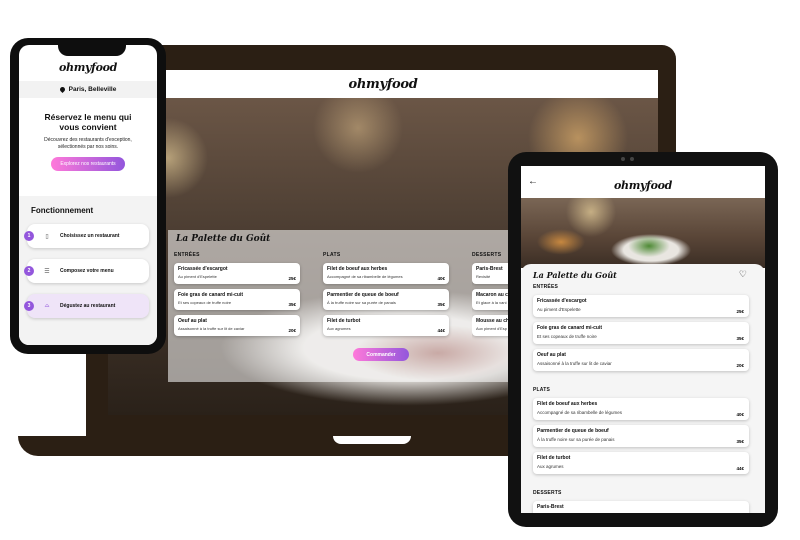  I want to click on back-arrow-icon: ←, so click(533, 181).